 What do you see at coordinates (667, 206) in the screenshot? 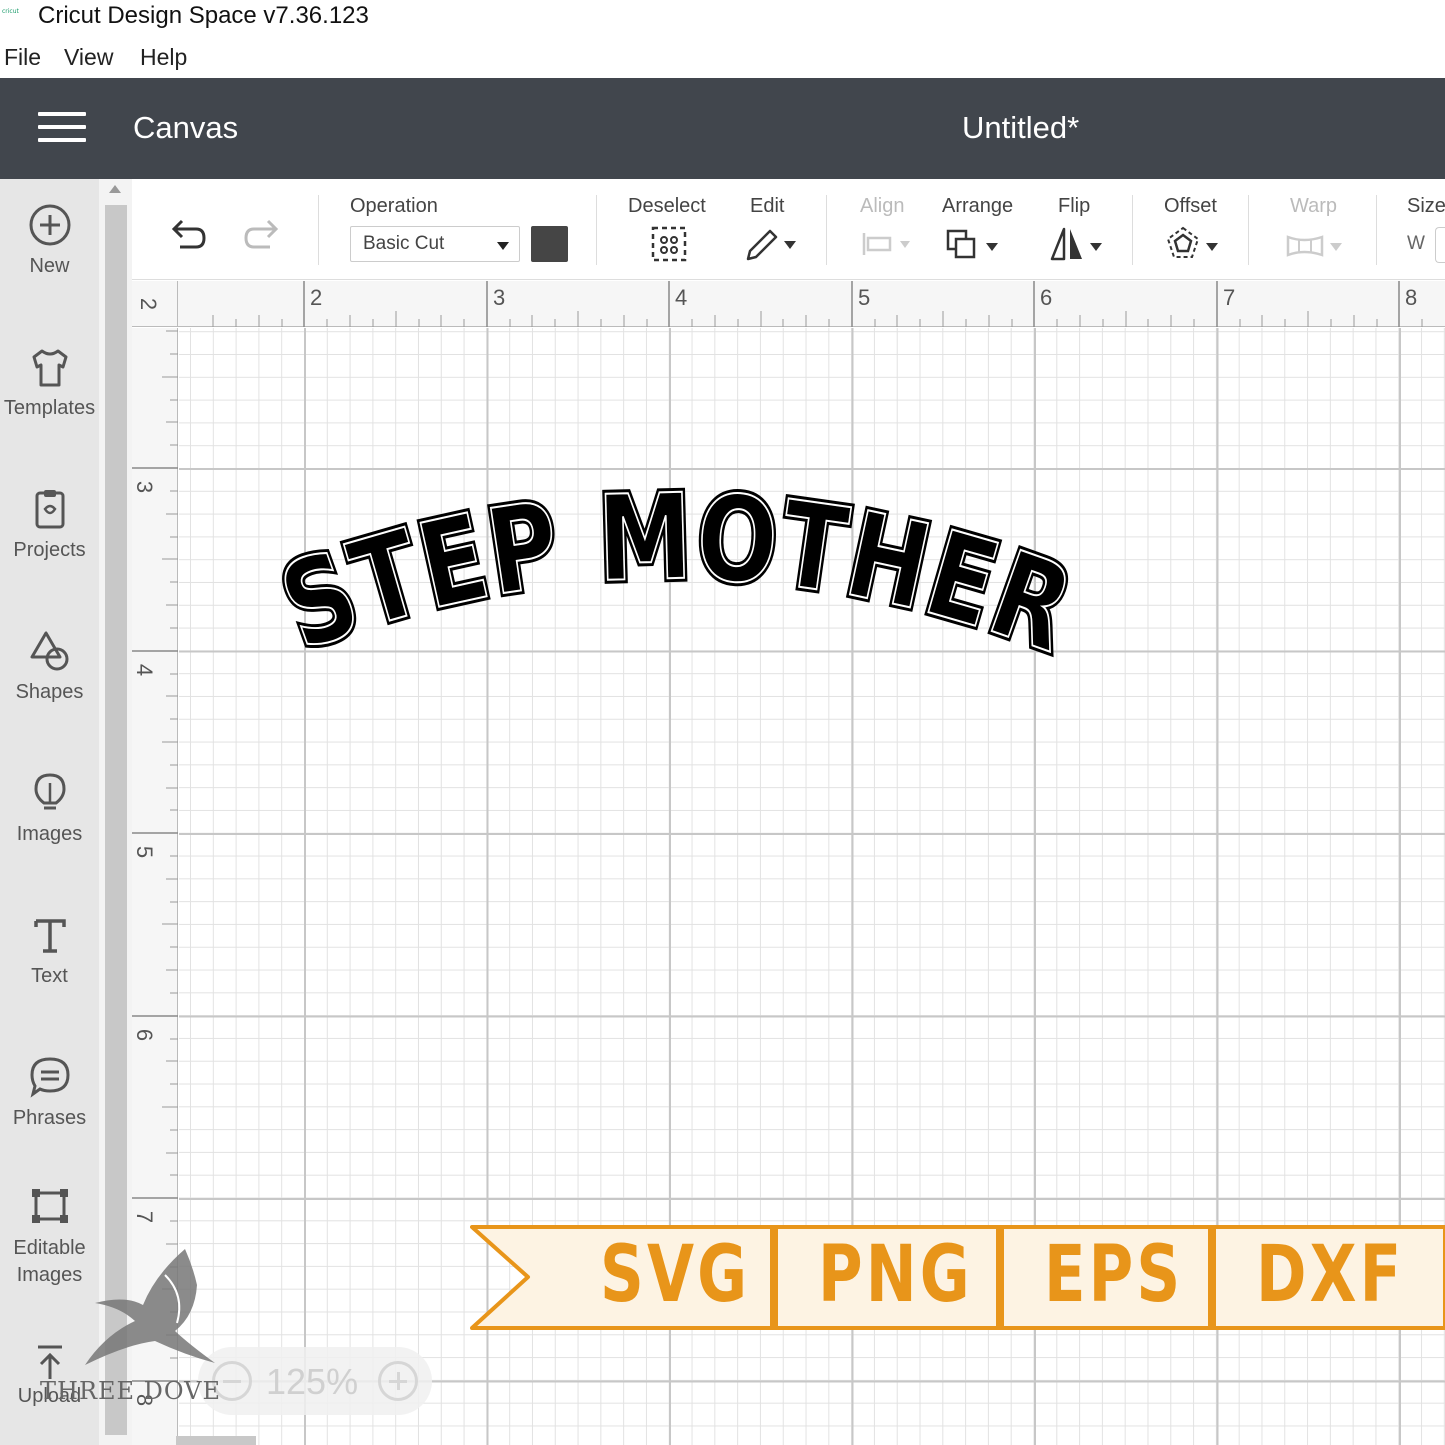
I see `deselect-label: Deselect` at bounding box center [667, 206].